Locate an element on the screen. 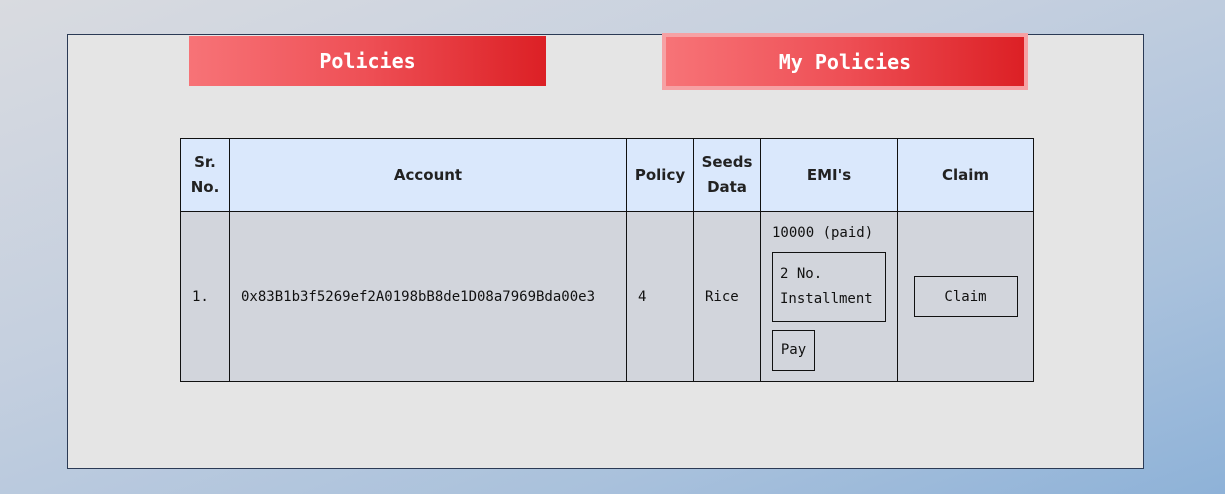  header-claim: Claim is located at coordinates (965, 175).